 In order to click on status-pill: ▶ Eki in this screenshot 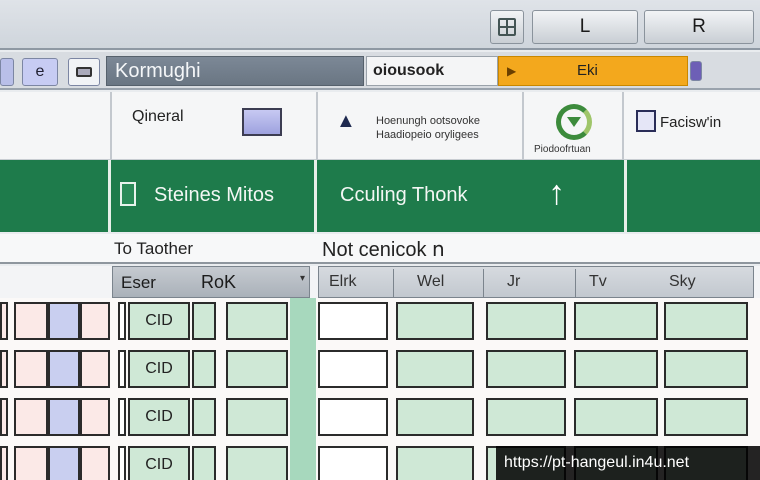, I will do `click(593, 71)`.